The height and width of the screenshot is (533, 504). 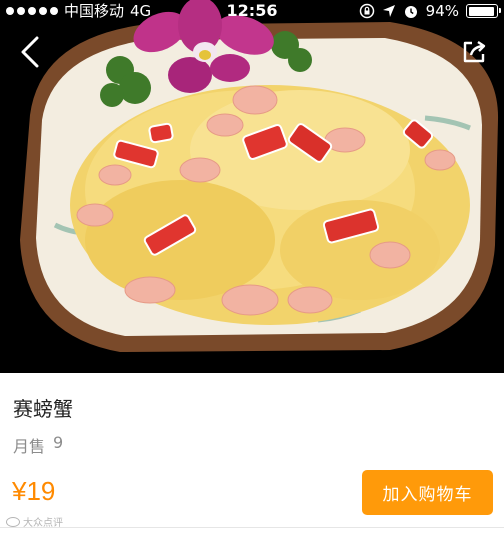 What do you see at coordinates (410, 12) in the screenshot?
I see `alarm-icon` at bounding box center [410, 12].